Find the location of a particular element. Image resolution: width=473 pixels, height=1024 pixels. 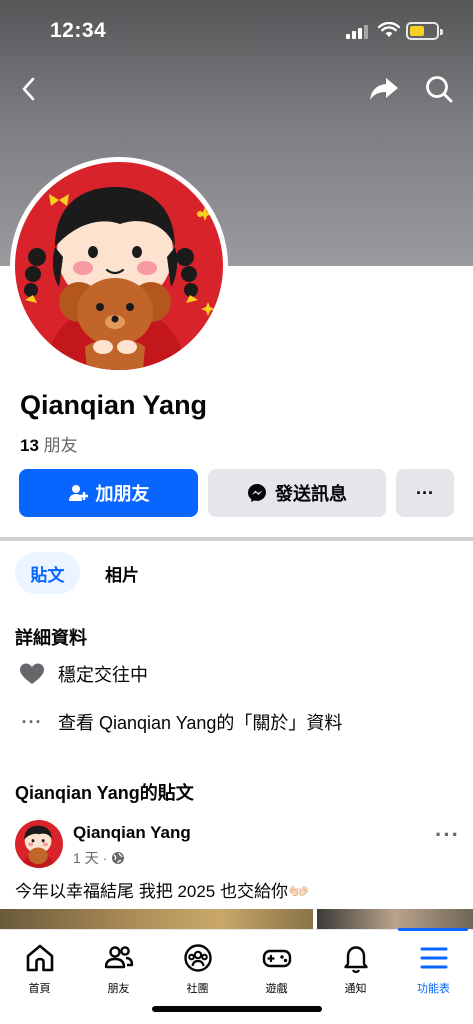

chevron-left-icon is located at coordinates (28, 89).